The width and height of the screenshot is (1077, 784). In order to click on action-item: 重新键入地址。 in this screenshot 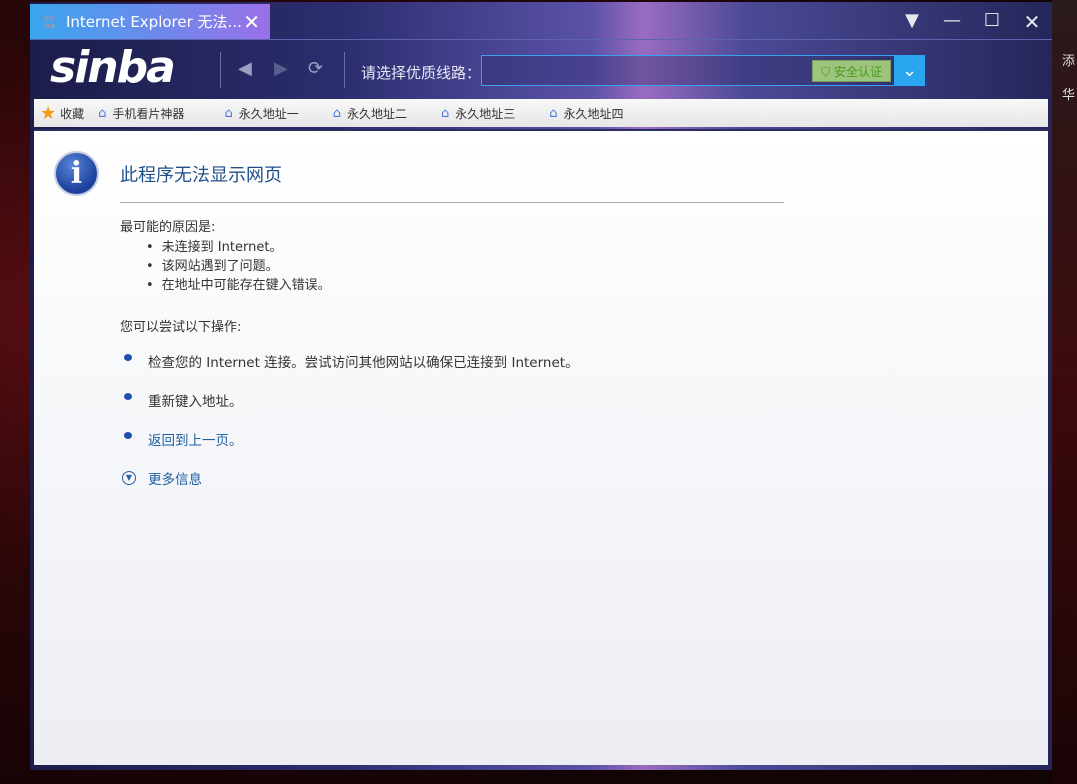, I will do `click(183, 400)`.